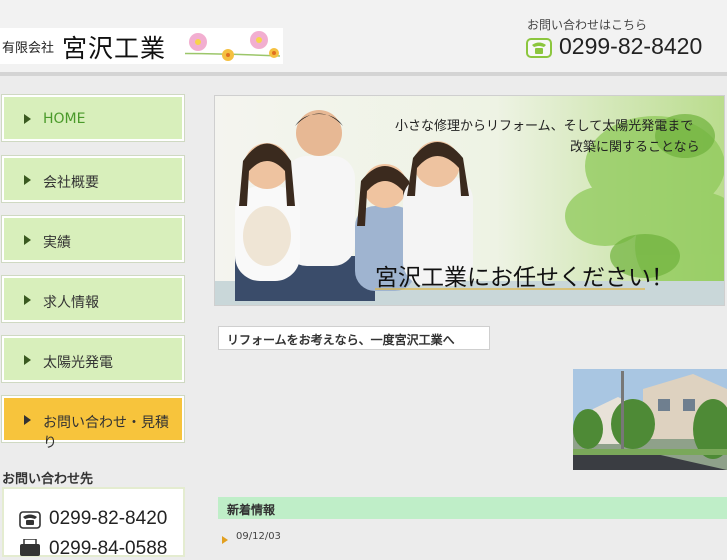 Image resolution: width=727 pixels, height=560 pixels. I want to click on side-contact-title: お問い合わせ先, so click(48, 479).